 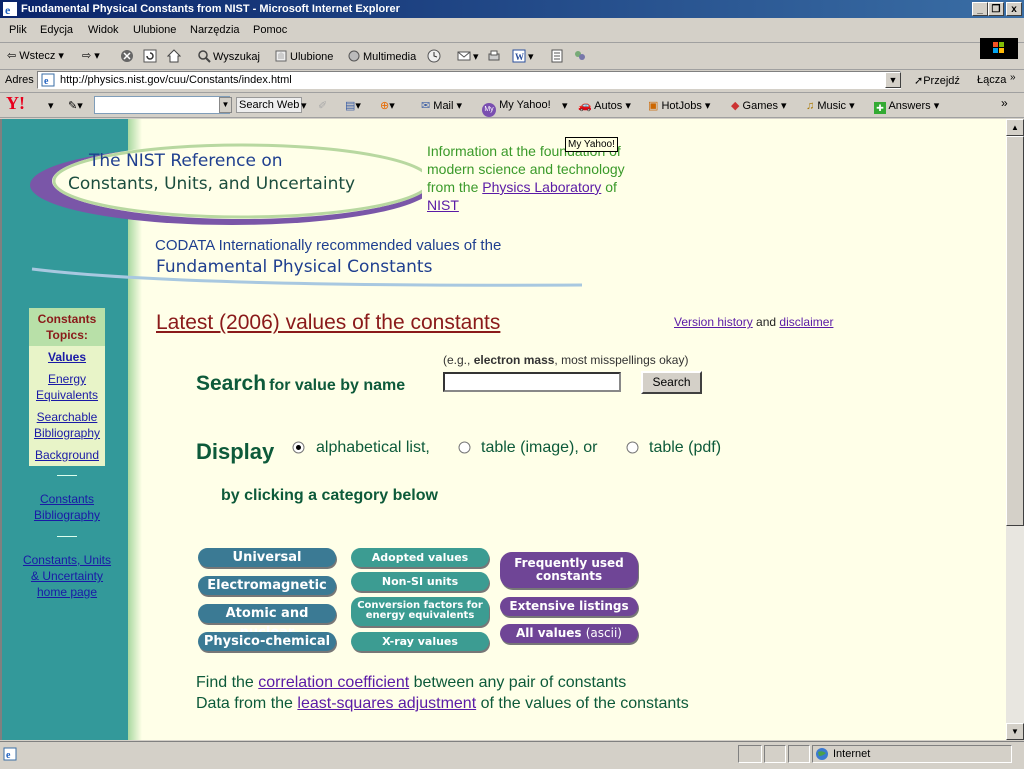 What do you see at coordinates (671, 382) in the screenshot?
I see `search-submit-button: Search` at bounding box center [671, 382].